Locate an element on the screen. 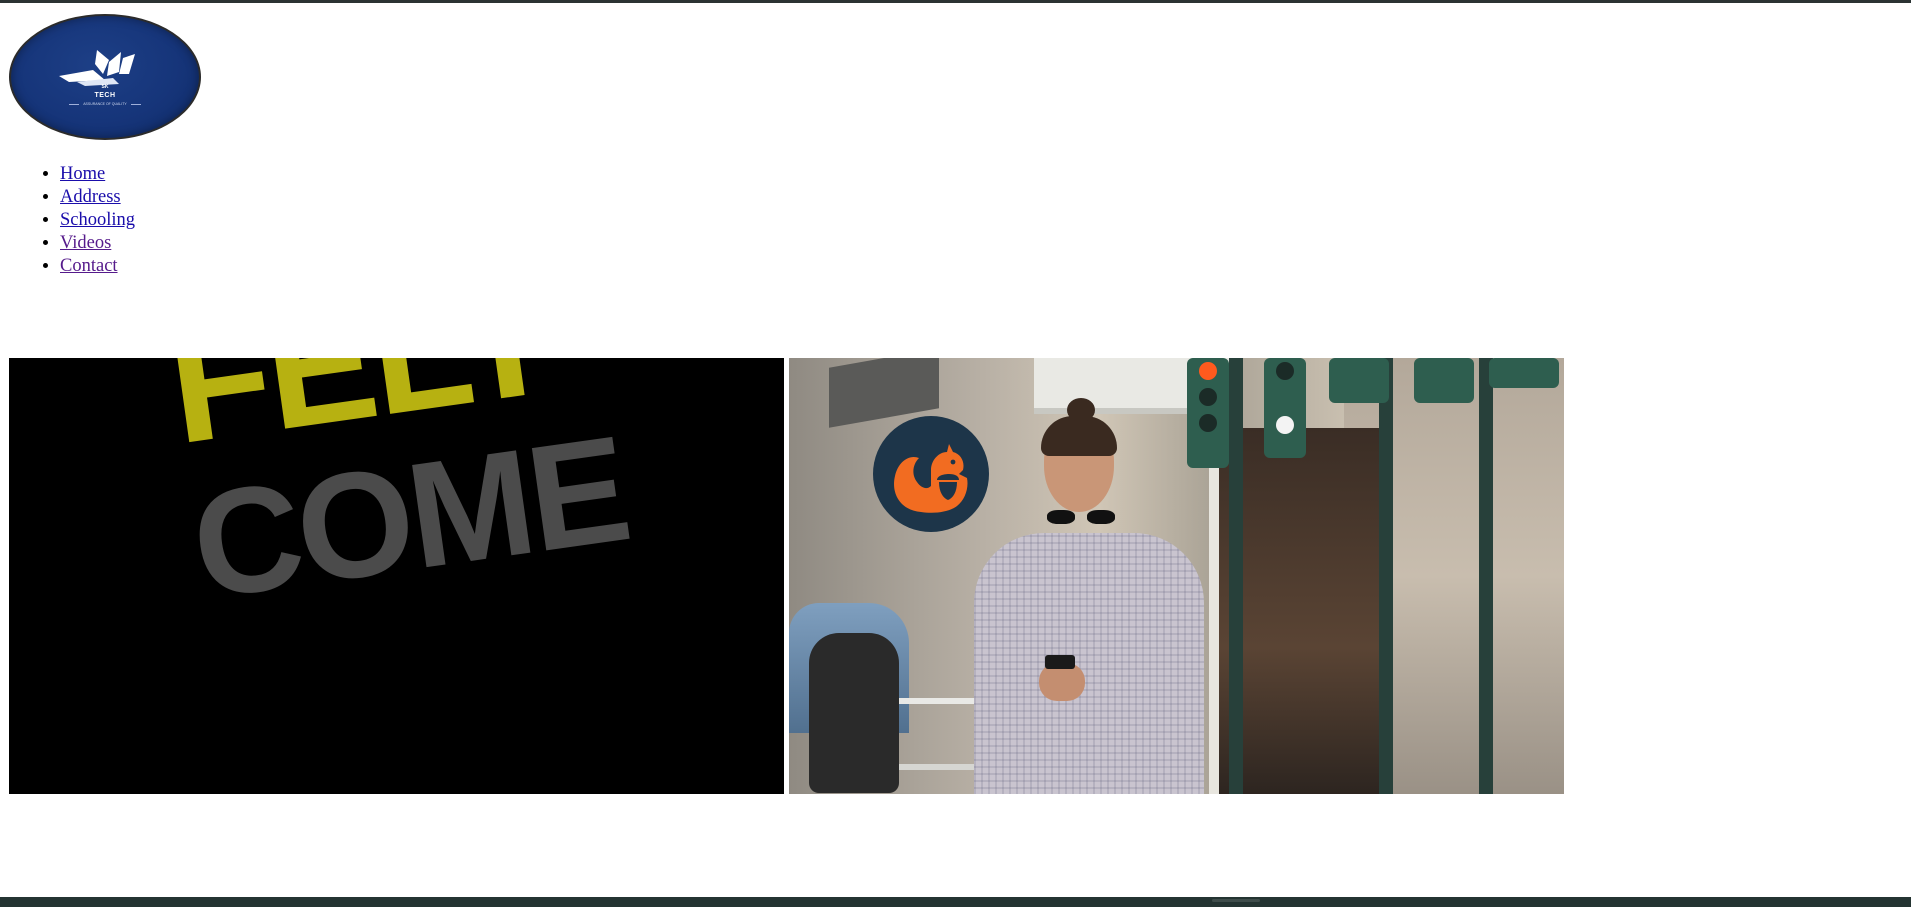 The width and height of the screenshot is (1911, 907). site-logo: SK TECH ASSURANCE OF QUALITY is located at coordinates (105, 77).